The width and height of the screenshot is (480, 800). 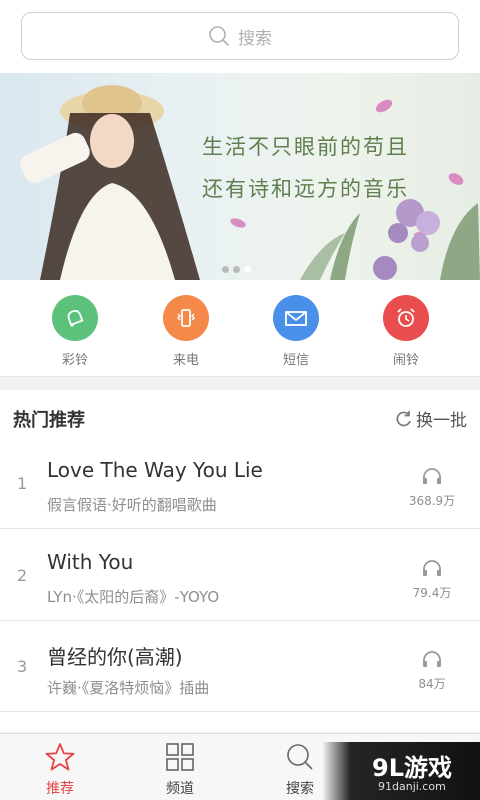 I want to click on play-count-value: 84万, so click(x=432, y=684).